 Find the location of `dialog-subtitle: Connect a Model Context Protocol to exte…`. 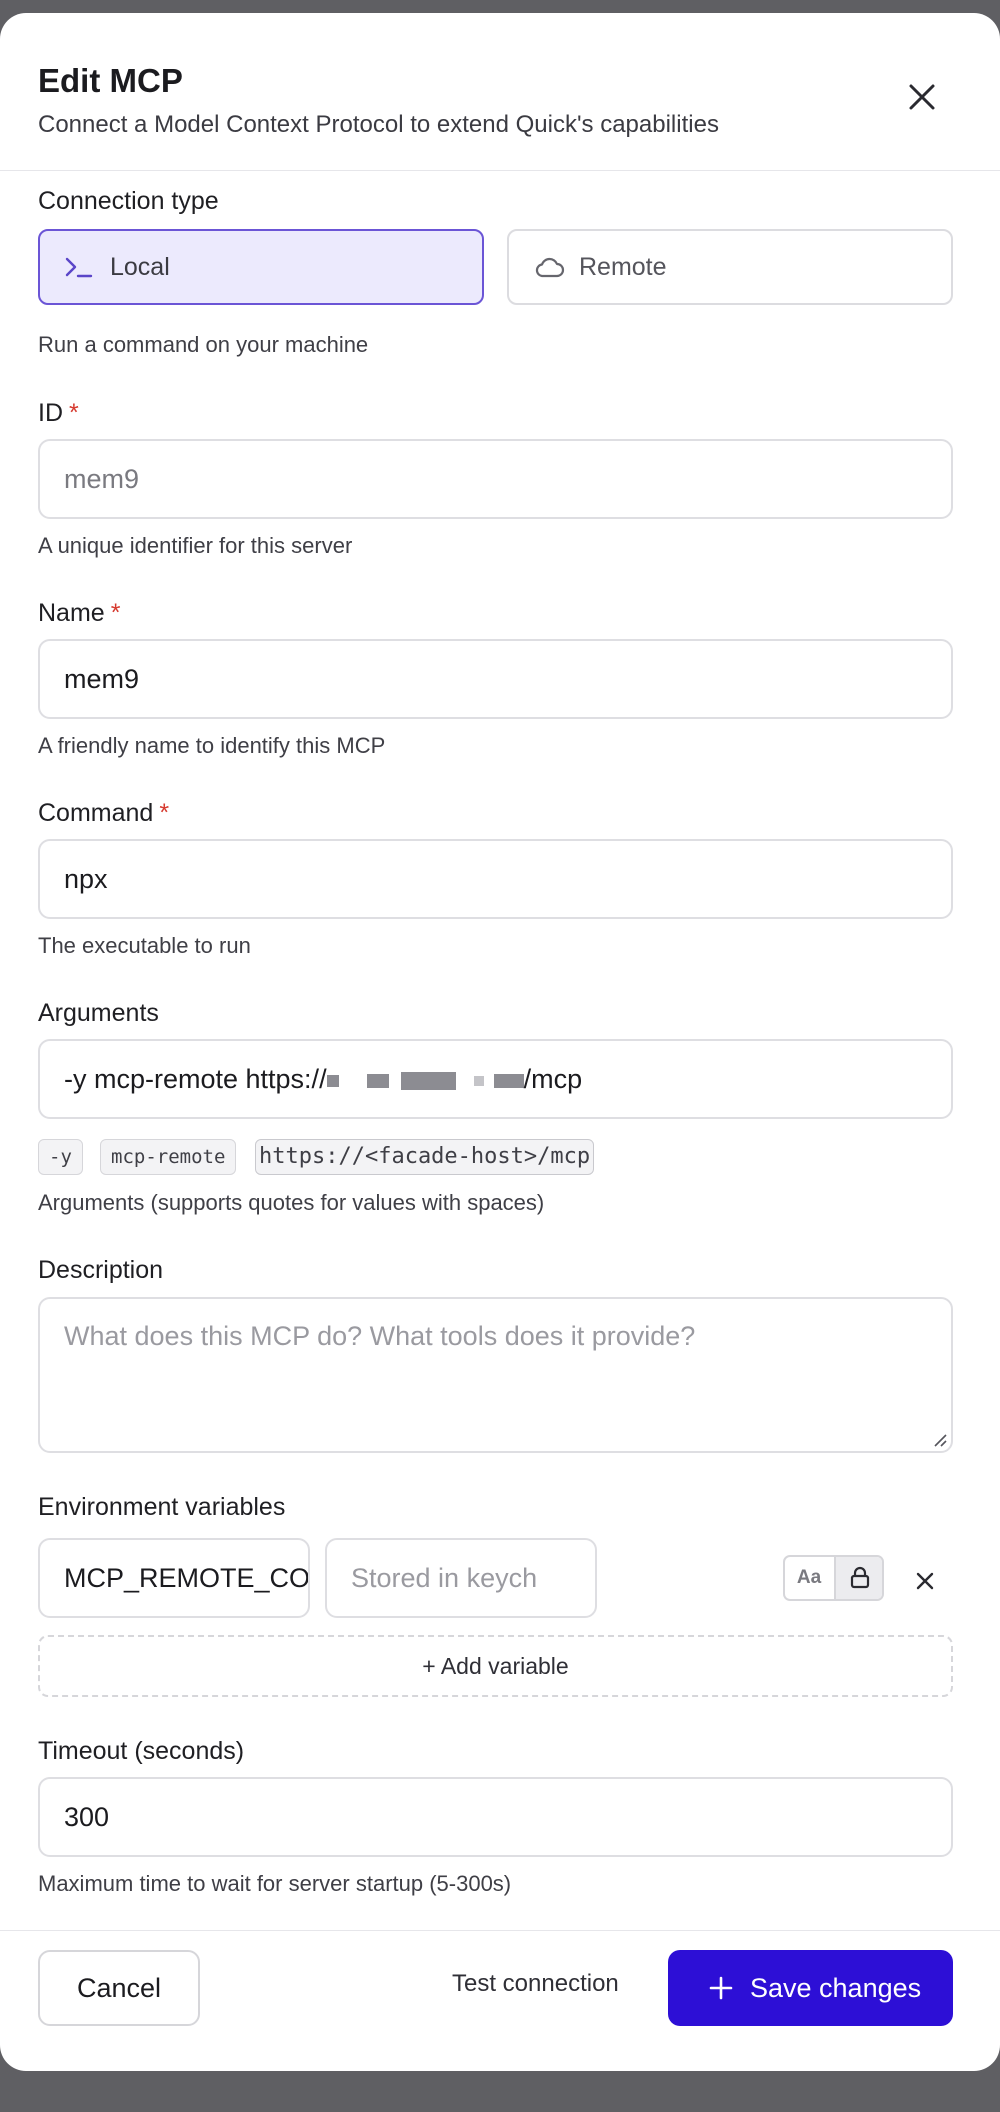

dialog-subtitle: Connect a Model Context Protocol to exte… is located at coordinates (378, 124).